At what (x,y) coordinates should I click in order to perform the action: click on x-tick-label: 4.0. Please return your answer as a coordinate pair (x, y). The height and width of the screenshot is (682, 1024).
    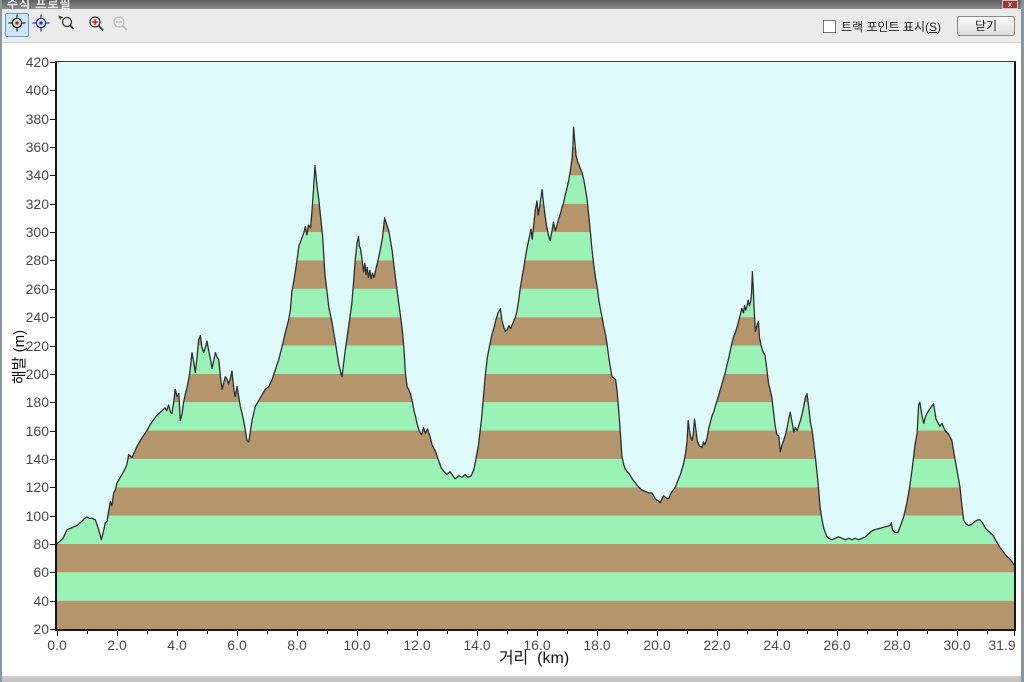
    Looking at the image, I should click on (177, 645).